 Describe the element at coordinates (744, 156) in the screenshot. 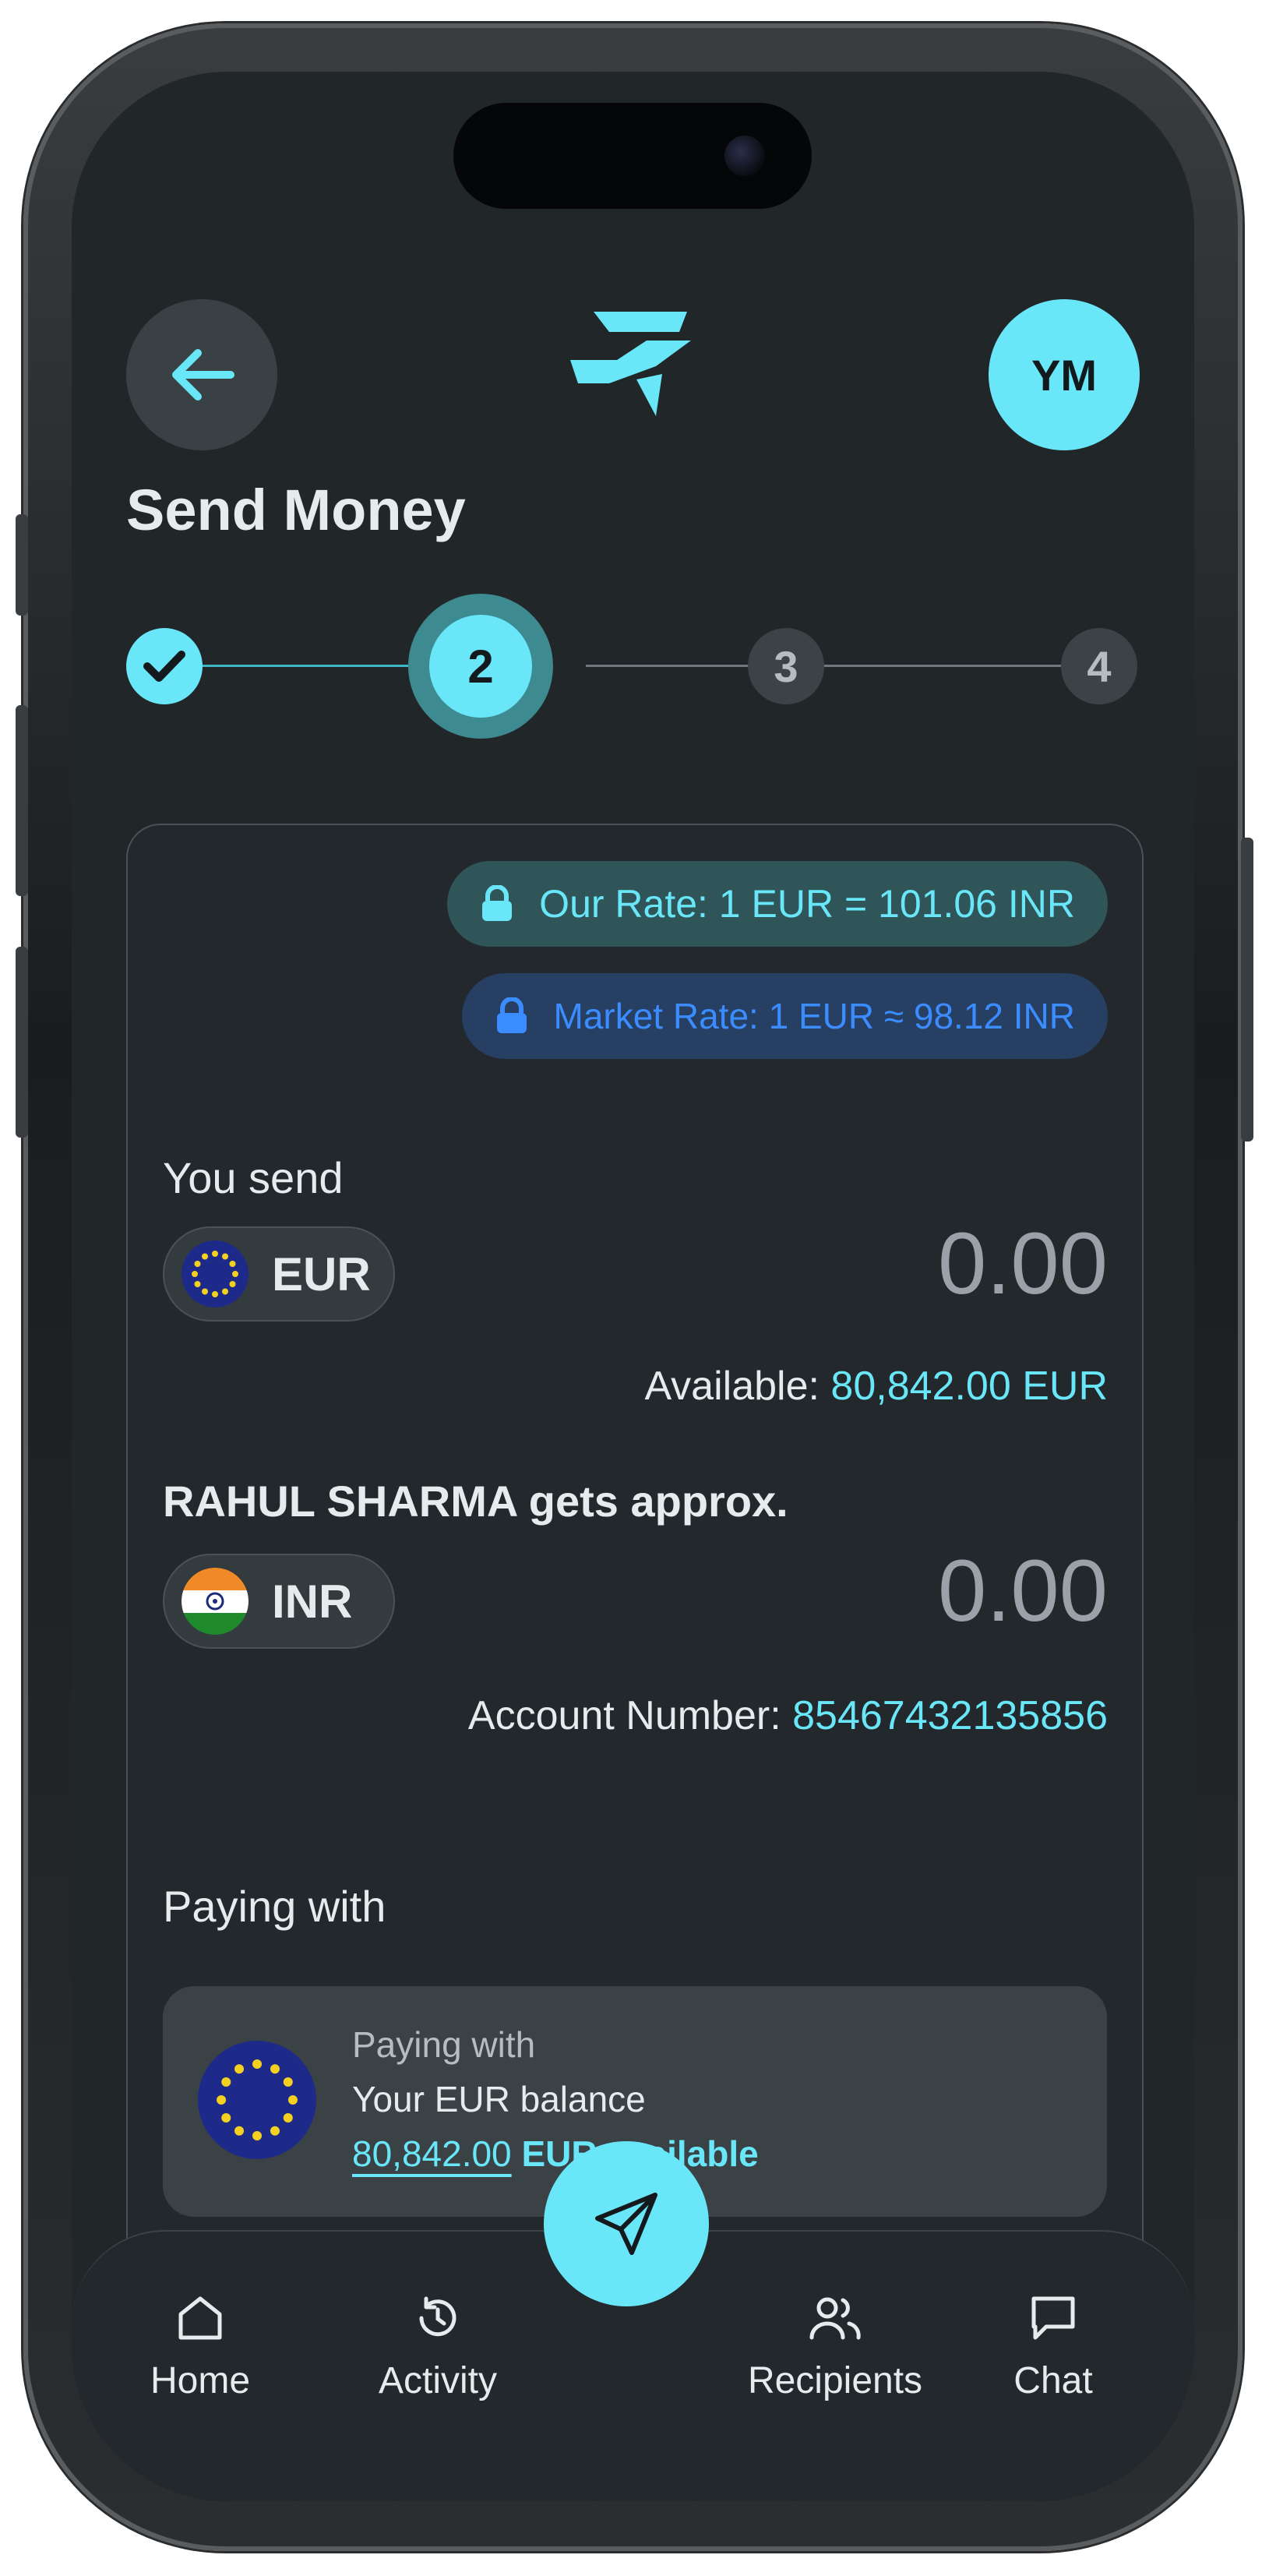

I see `camera` at that location.